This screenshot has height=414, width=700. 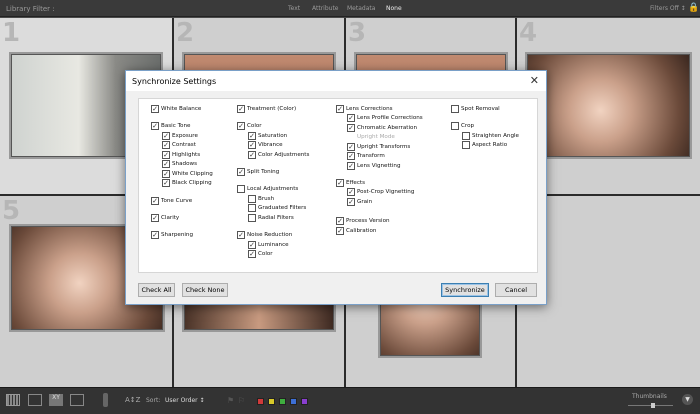 What do you see at coordinates (205, 290) in the screenshot?
I see `check-none-button: Check None` at bounding box center [205, 290].